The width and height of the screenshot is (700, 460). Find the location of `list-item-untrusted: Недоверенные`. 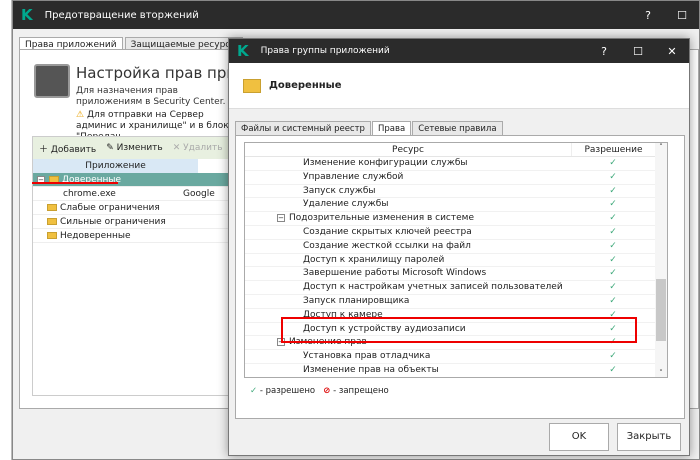

list-item-untrusted: Недоверенные is located at coordinates (142, 236).